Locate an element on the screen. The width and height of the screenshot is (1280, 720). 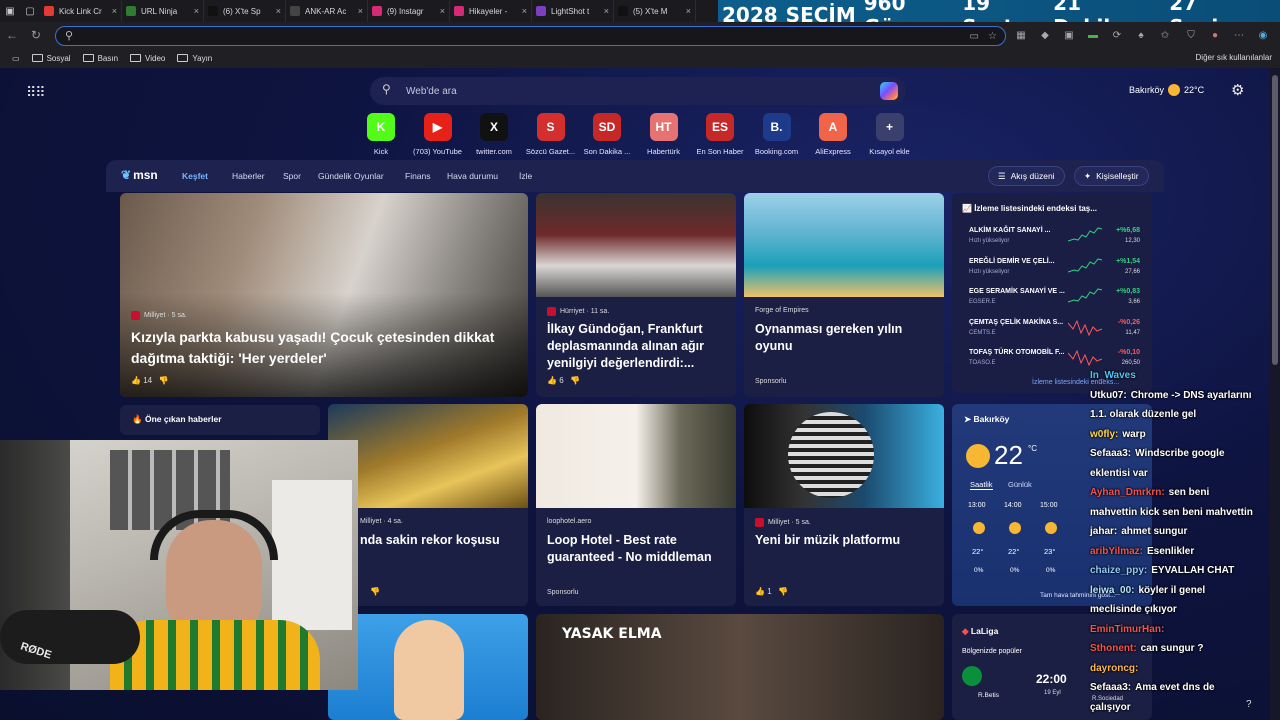
location-weather: Bakırköy 22°C is located at coordinates (1166, 90).